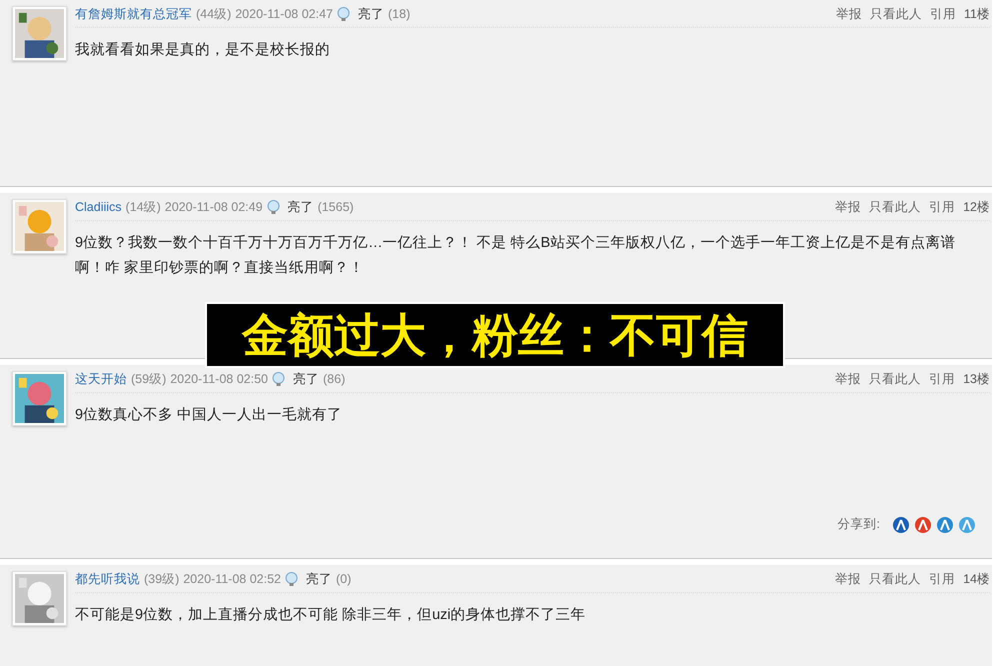  Describe the element at coordinates (101, 379) in the screenshot. I see `username-link: 这天开始` at that location.